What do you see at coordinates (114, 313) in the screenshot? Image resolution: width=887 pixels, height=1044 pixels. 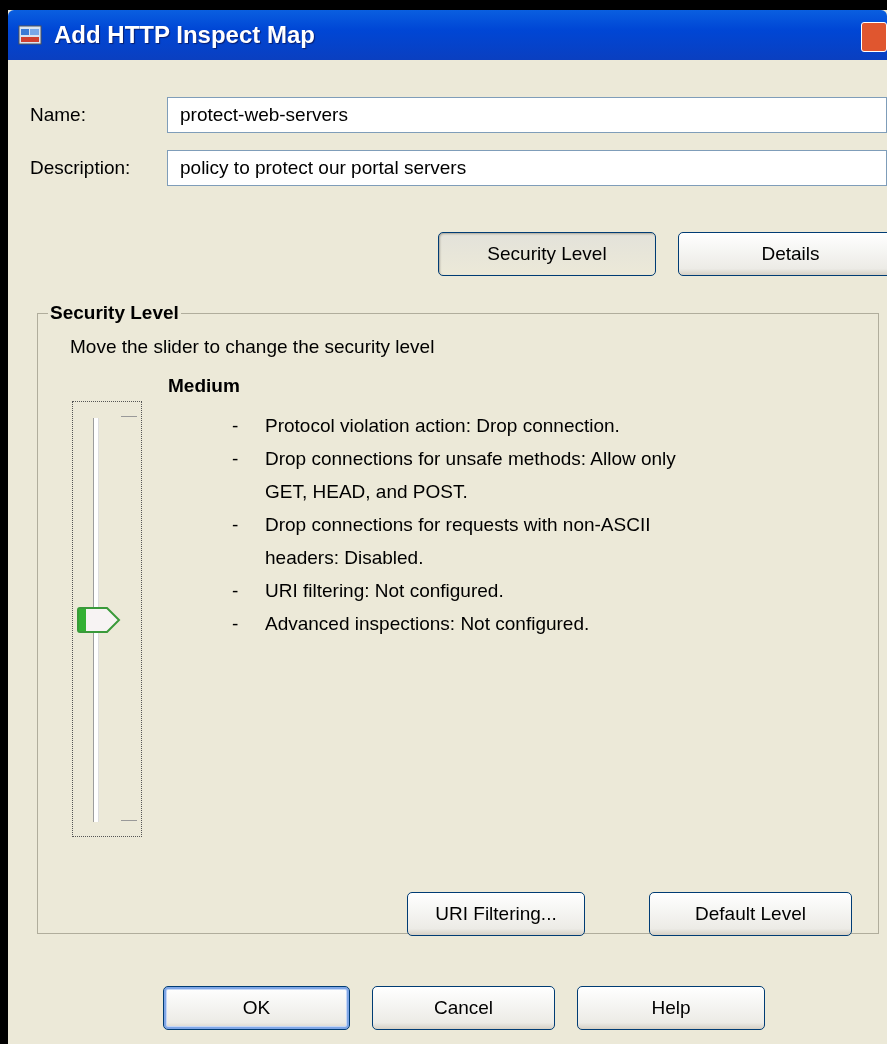 I see `group-title: Security Level` at bounding box center [114, 313].